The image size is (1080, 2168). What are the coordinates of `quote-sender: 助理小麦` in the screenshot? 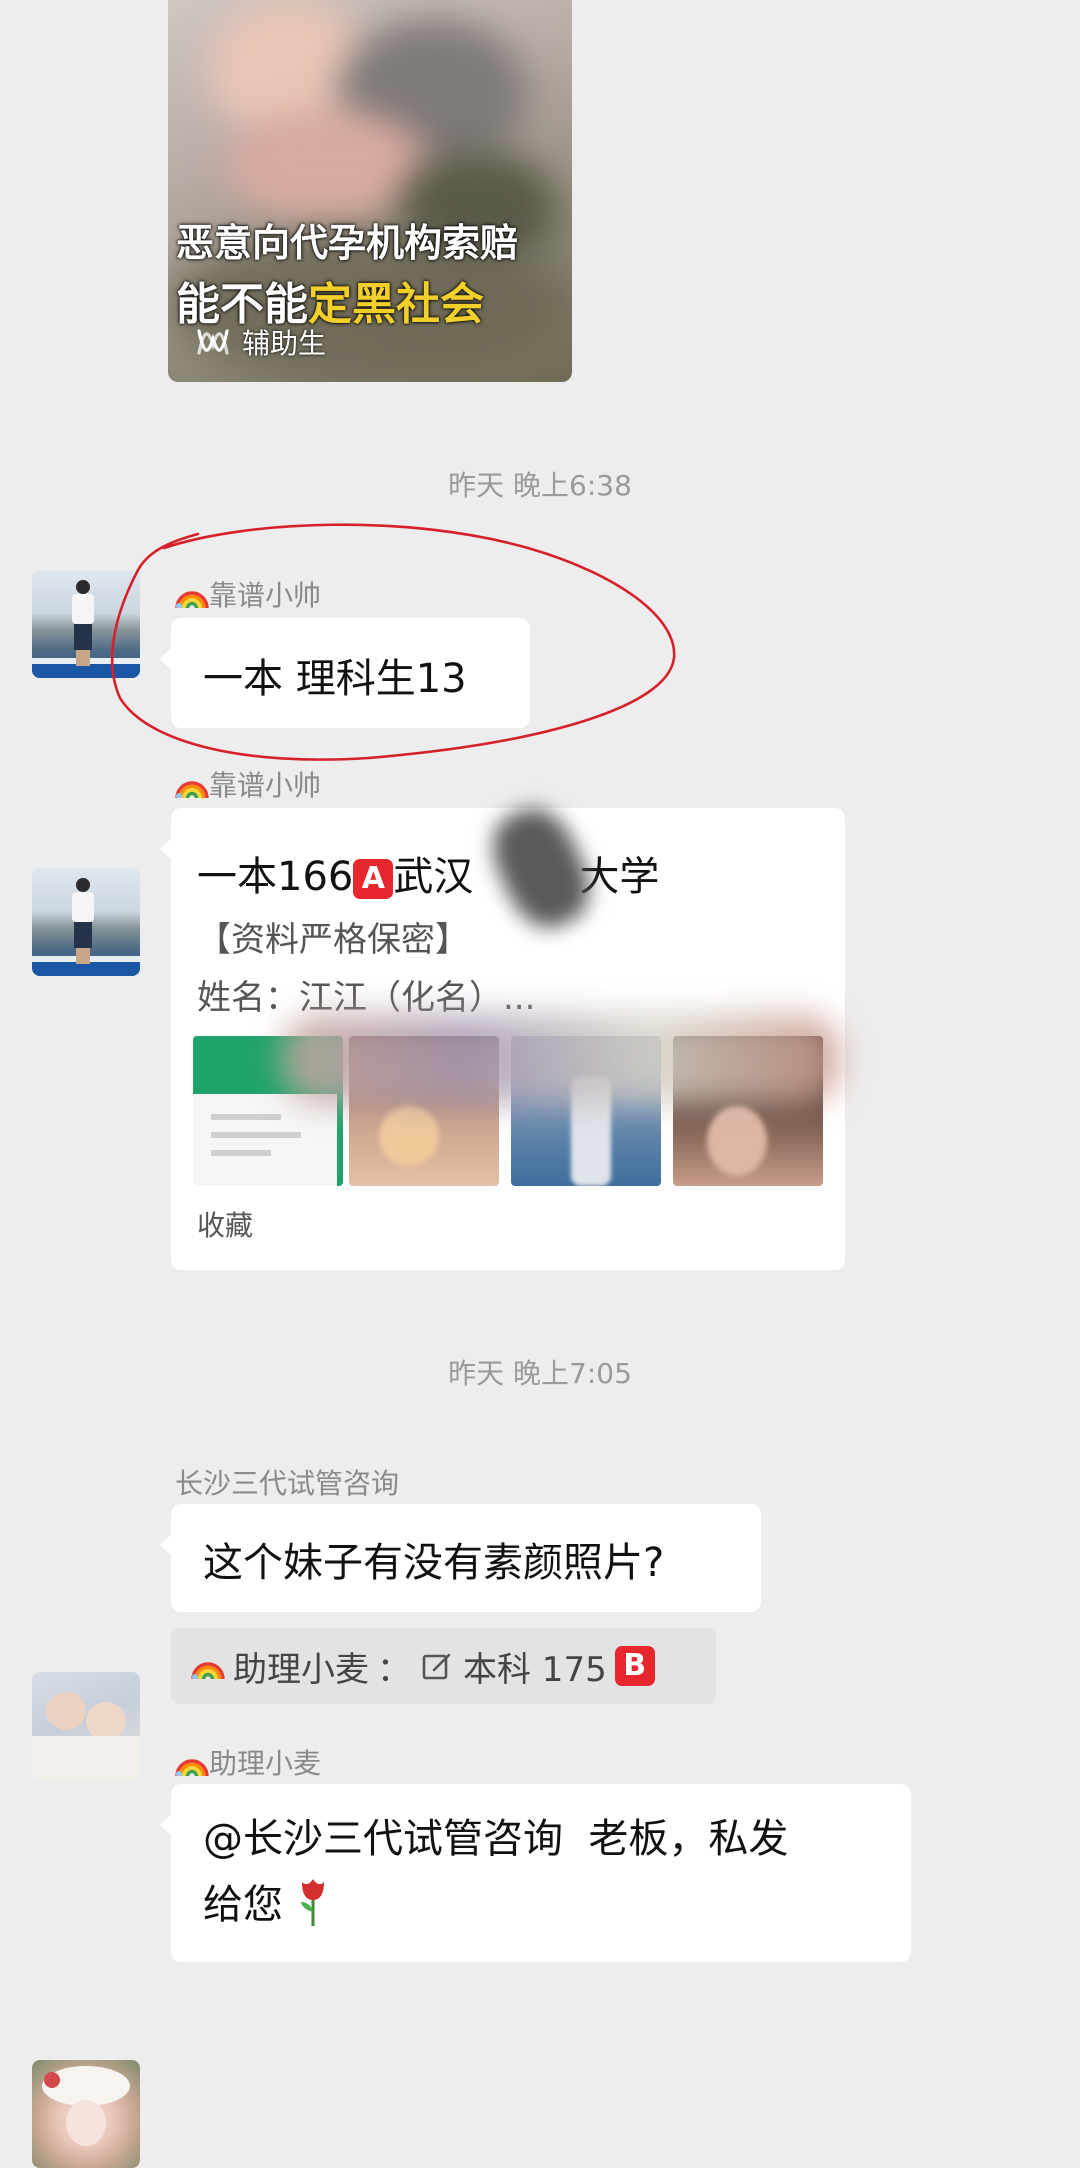 It's located at (301, 1669).